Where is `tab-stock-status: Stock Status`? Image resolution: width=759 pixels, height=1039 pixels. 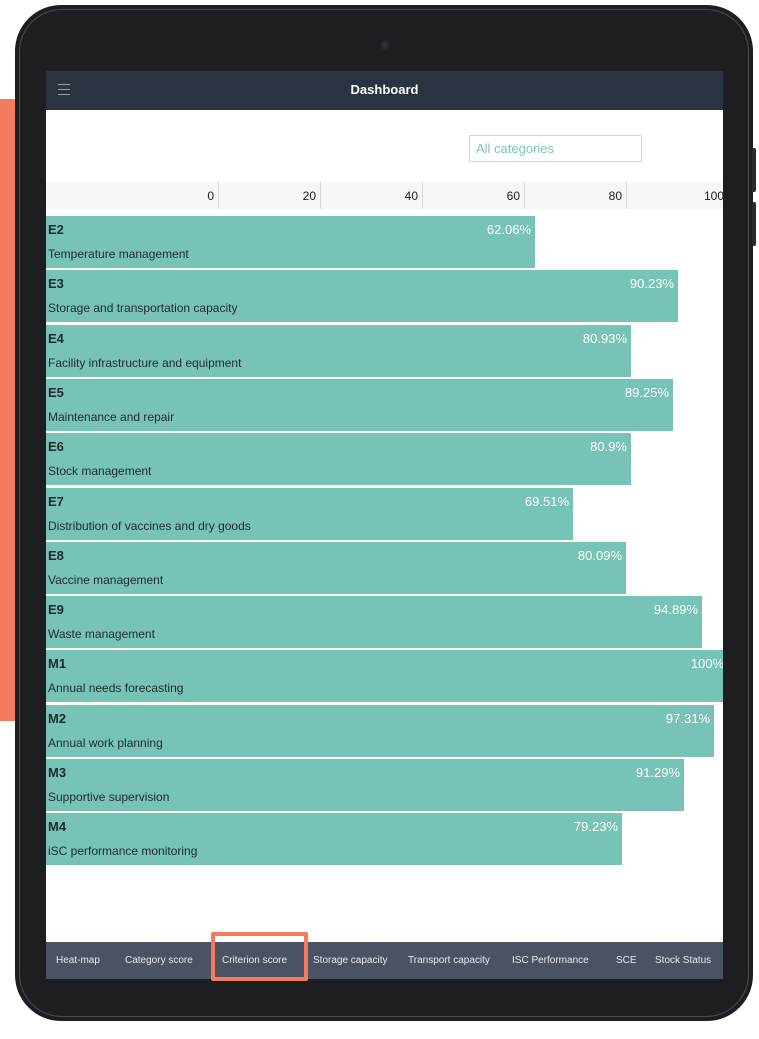
tab-stock-status: Stock Status is located at coordinates (683, 960).